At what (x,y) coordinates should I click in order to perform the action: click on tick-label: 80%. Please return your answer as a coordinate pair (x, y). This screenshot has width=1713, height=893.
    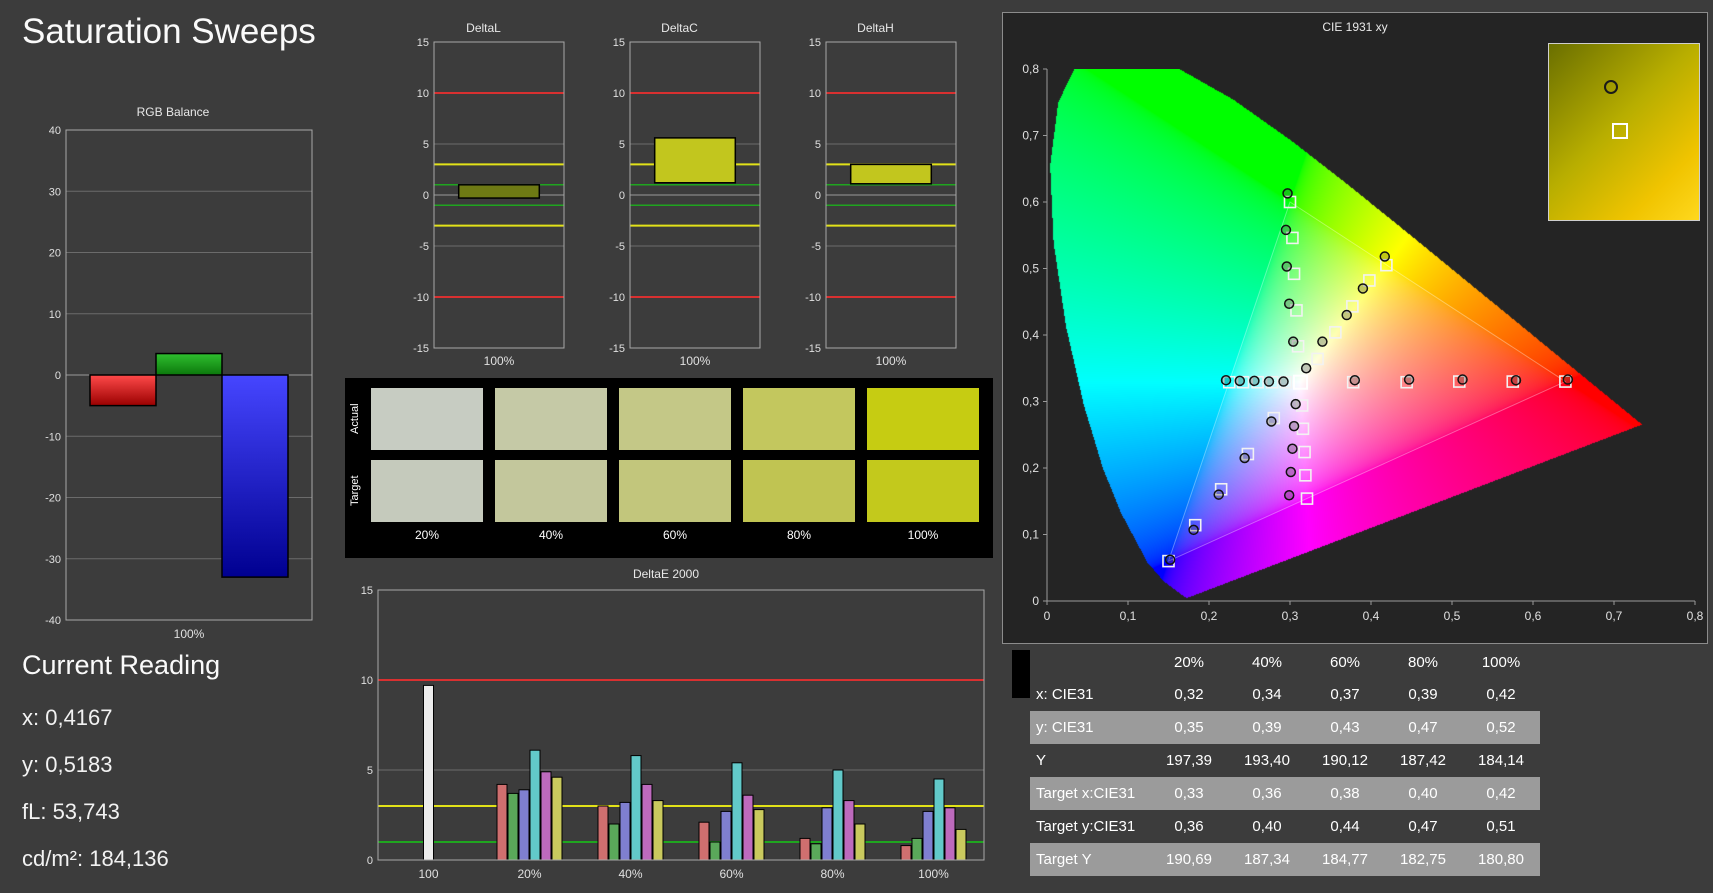
    Looking at the image, I should click on (832, 874).